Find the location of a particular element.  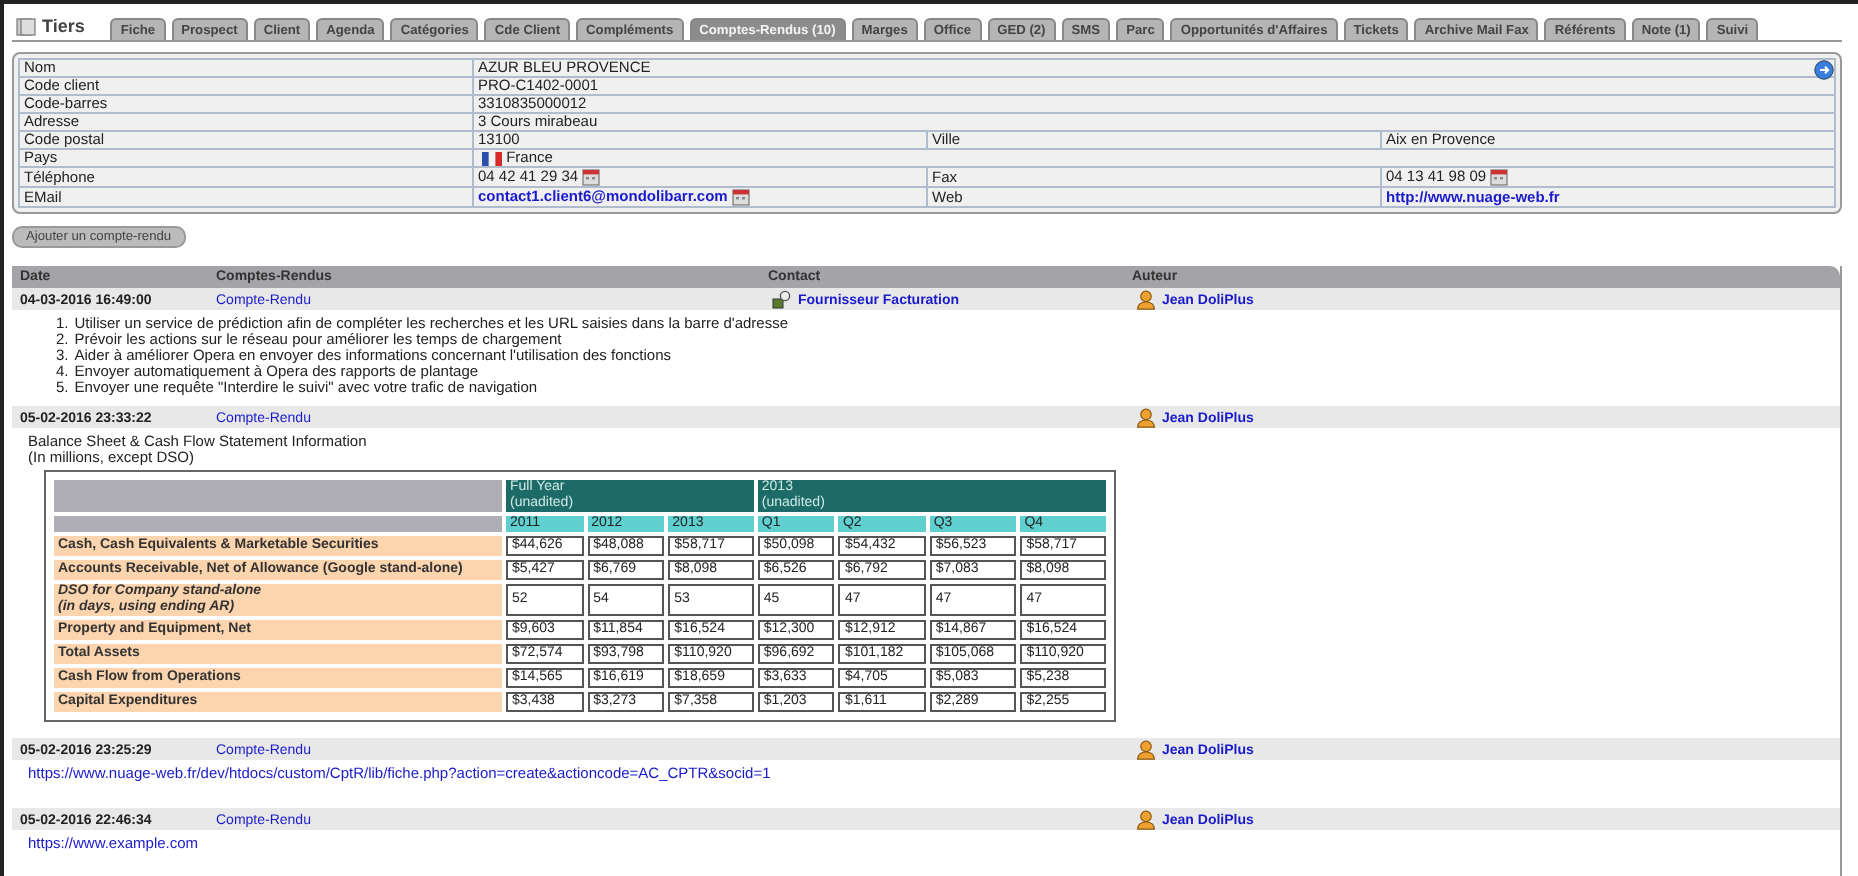

page-title: Tiers is located at coordinates (63, 26).